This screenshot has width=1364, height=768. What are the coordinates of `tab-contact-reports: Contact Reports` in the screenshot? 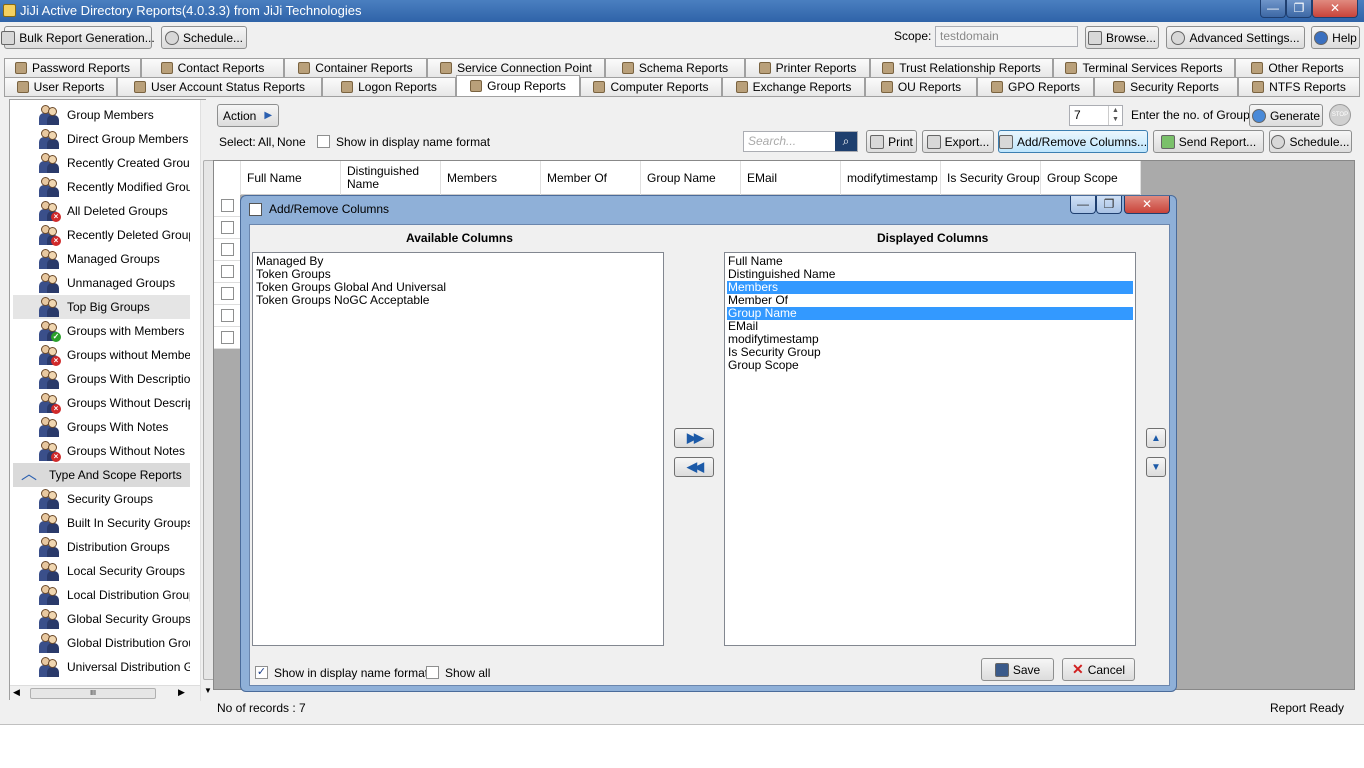 It's located at (212, 67).